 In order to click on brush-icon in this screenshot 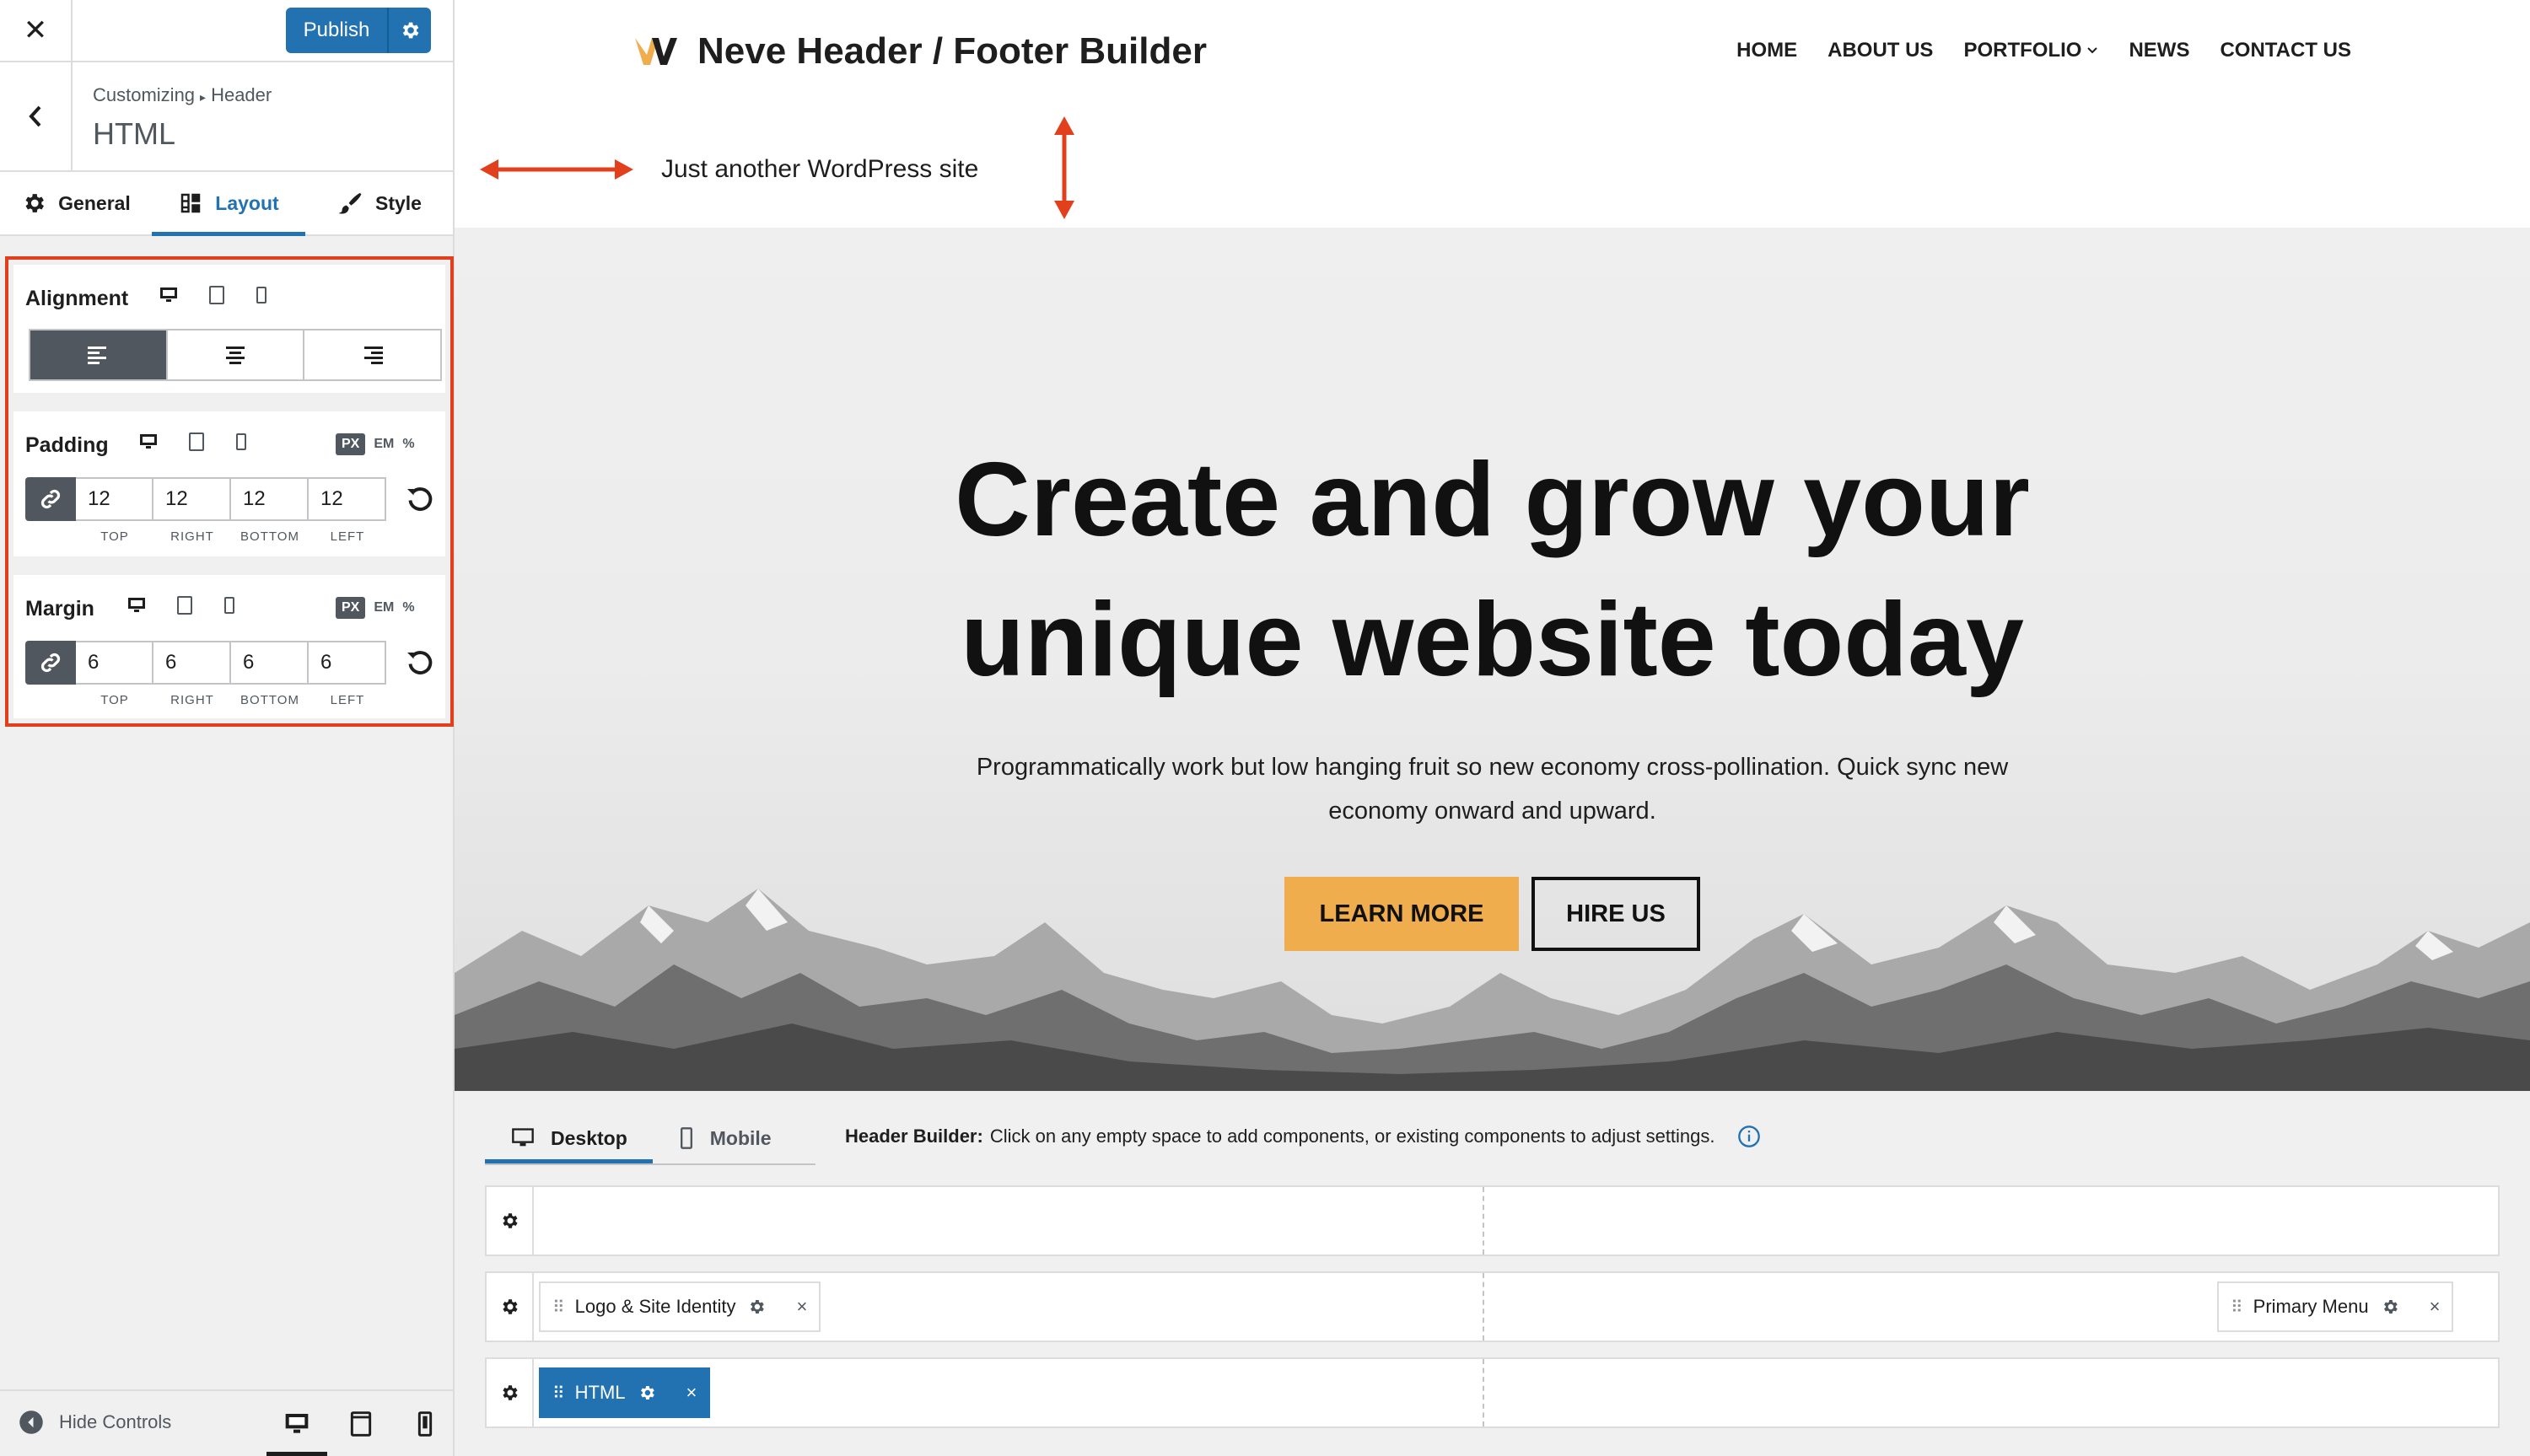, I will do `click(350, 203)`.